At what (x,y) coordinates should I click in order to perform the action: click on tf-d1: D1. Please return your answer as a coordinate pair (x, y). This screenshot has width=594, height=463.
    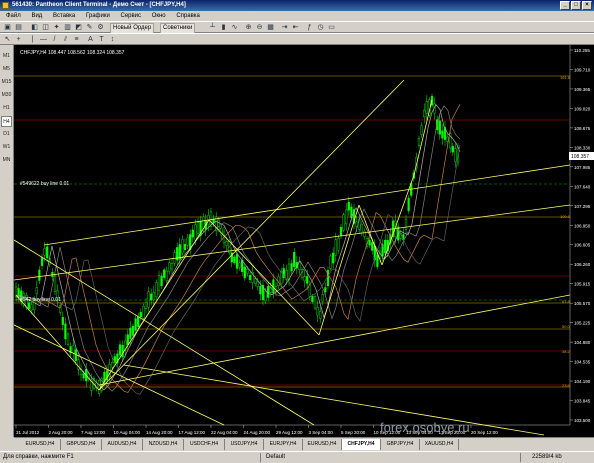
    Looking at the image, I should click on (6, 134).